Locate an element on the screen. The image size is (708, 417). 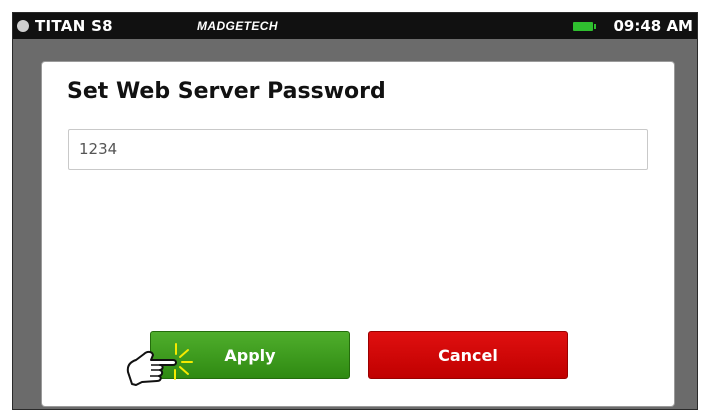
password-input: 1234 is located at coordinates (358, 149).